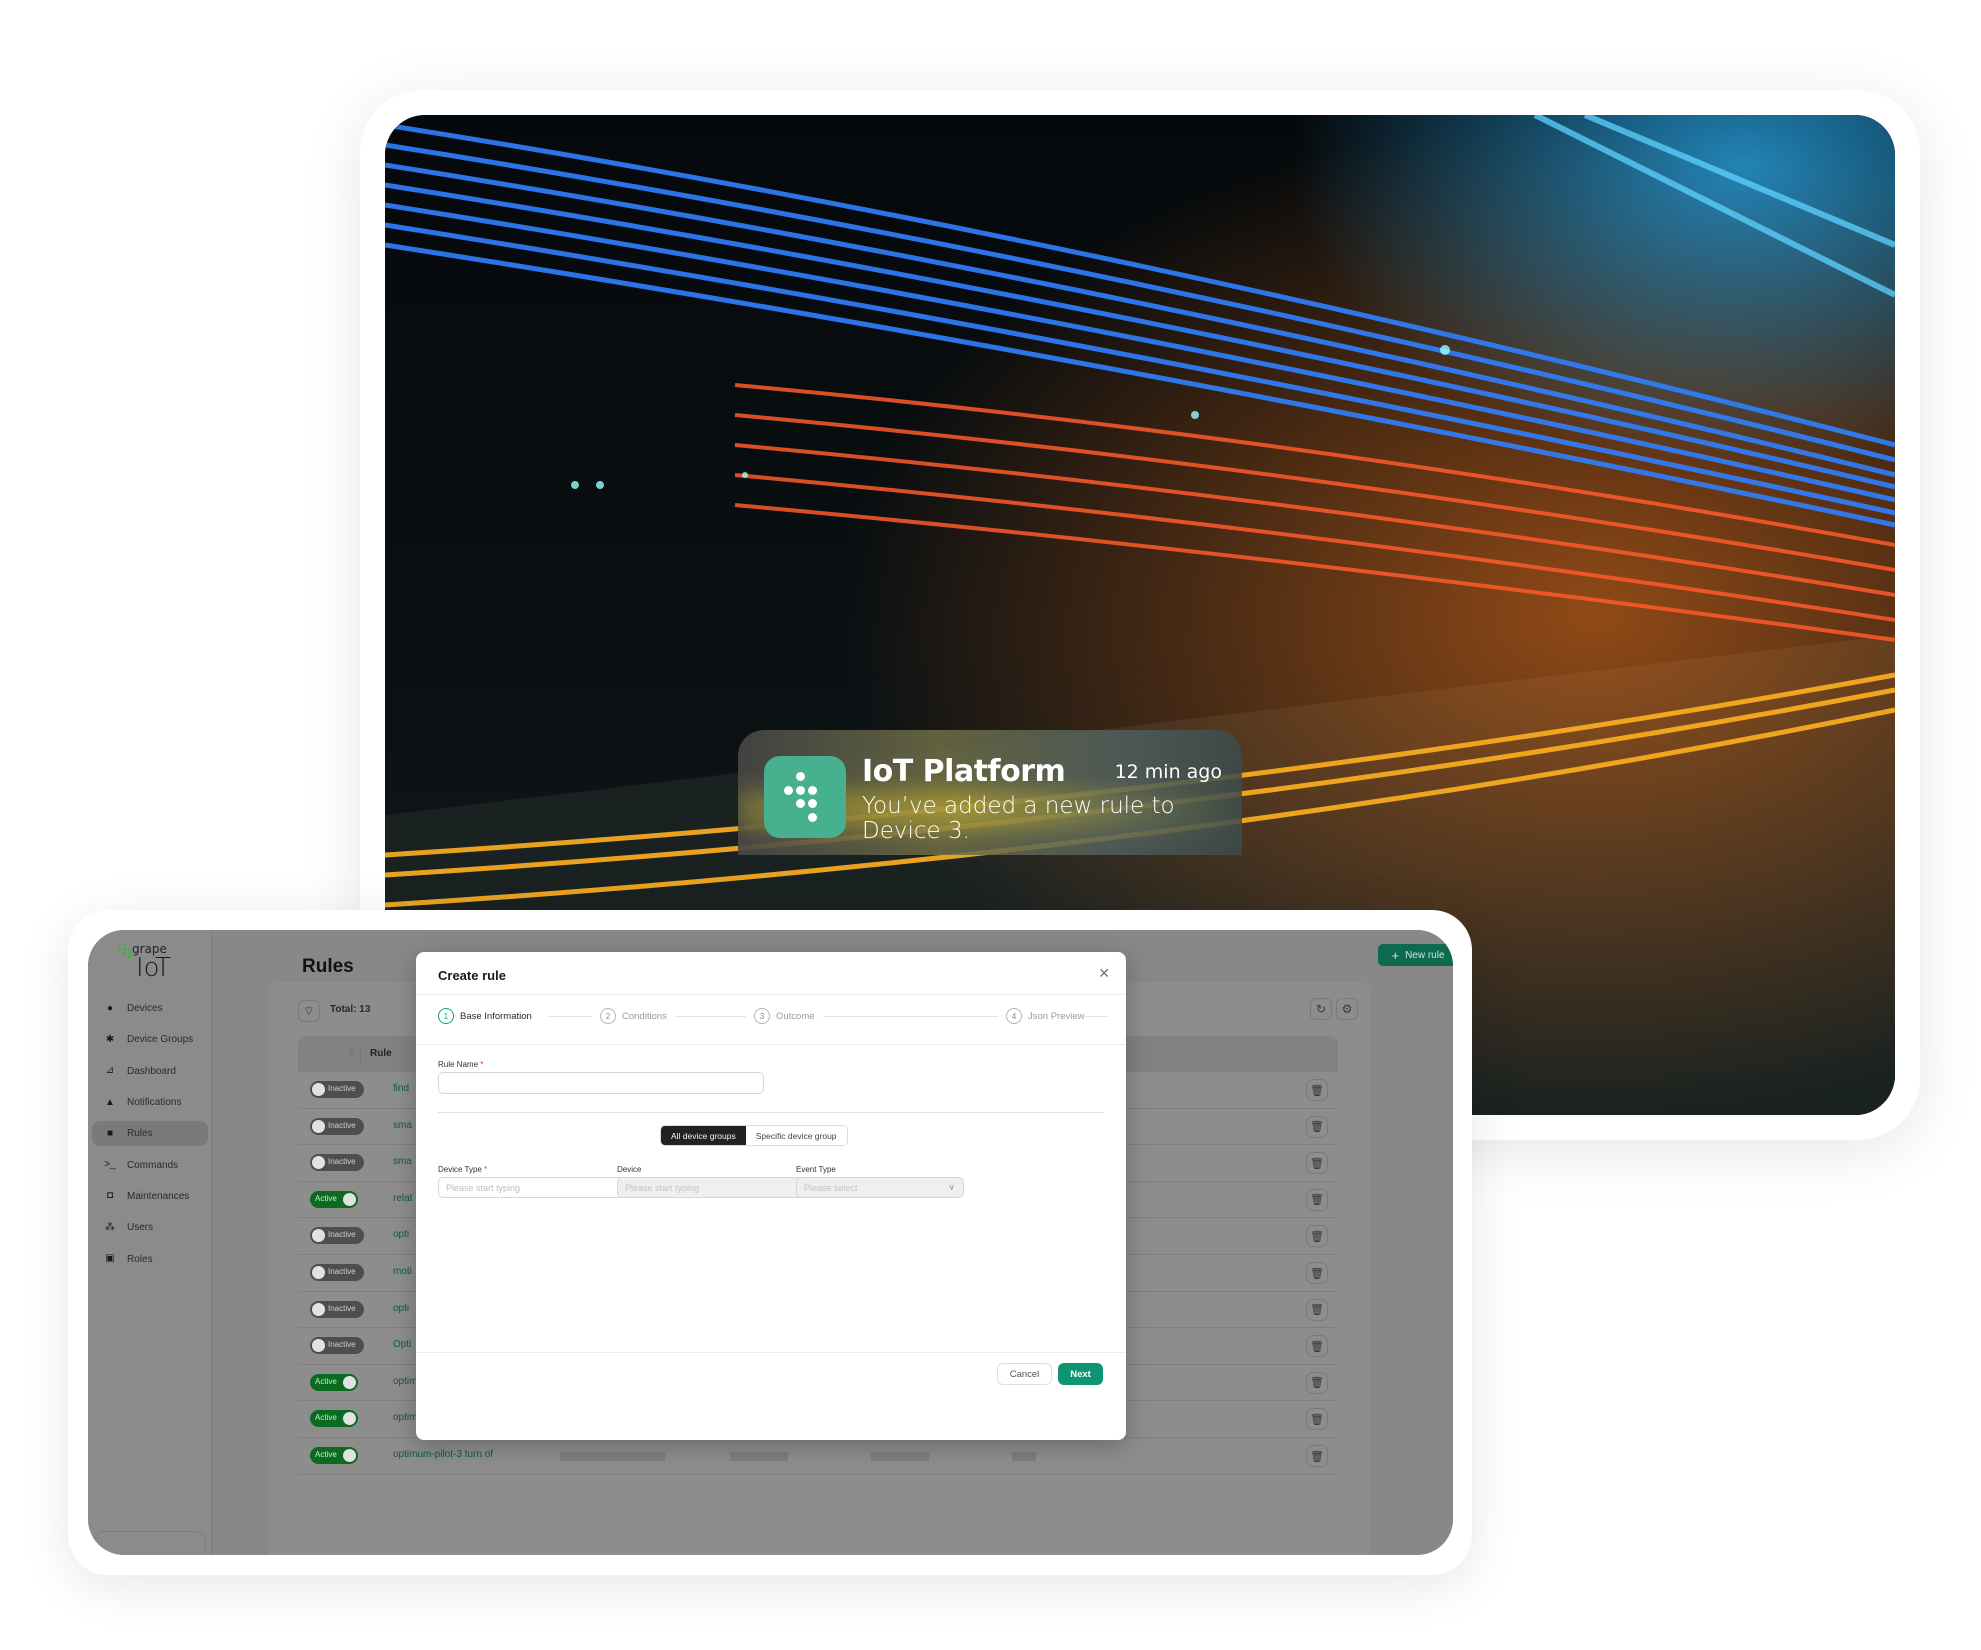 The width and height of the screenshot is (1981, 1650). Describe the element at coordinates (150, 1071) in the screenshot. I see `sidebar-item-dashboard: ⊿ Dashboard` at that location.